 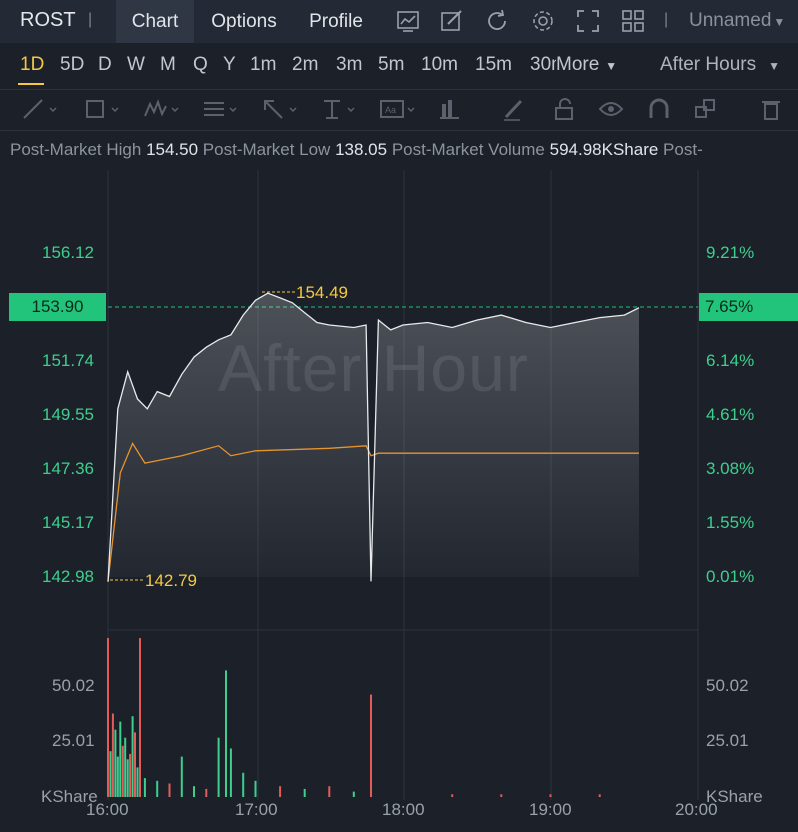 What do you see at coordinates (588, 21) in the screenshot?
I see `fullscreen-icon` at bounding box center [588, 21].